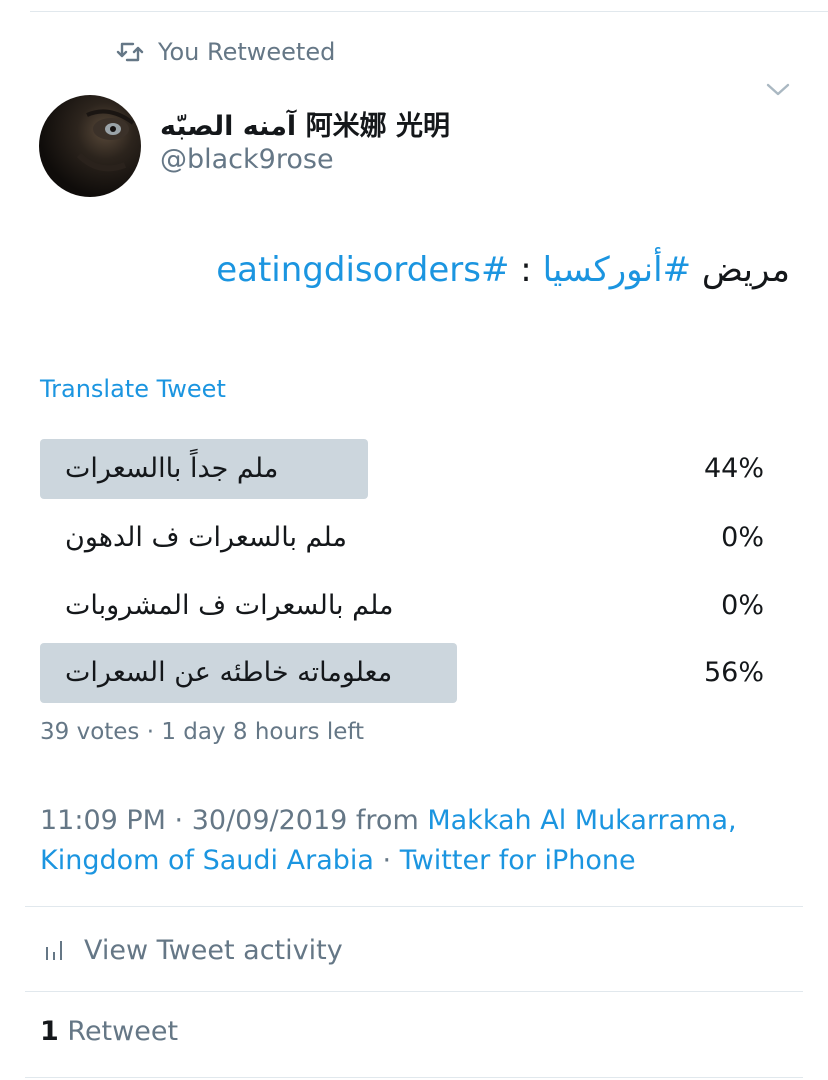 Image resolution: width=828 pixels, height=1080 pixels. I want to click on poll-option-label: معلوماته خاطئه عن السعرات, so click(229, 672).